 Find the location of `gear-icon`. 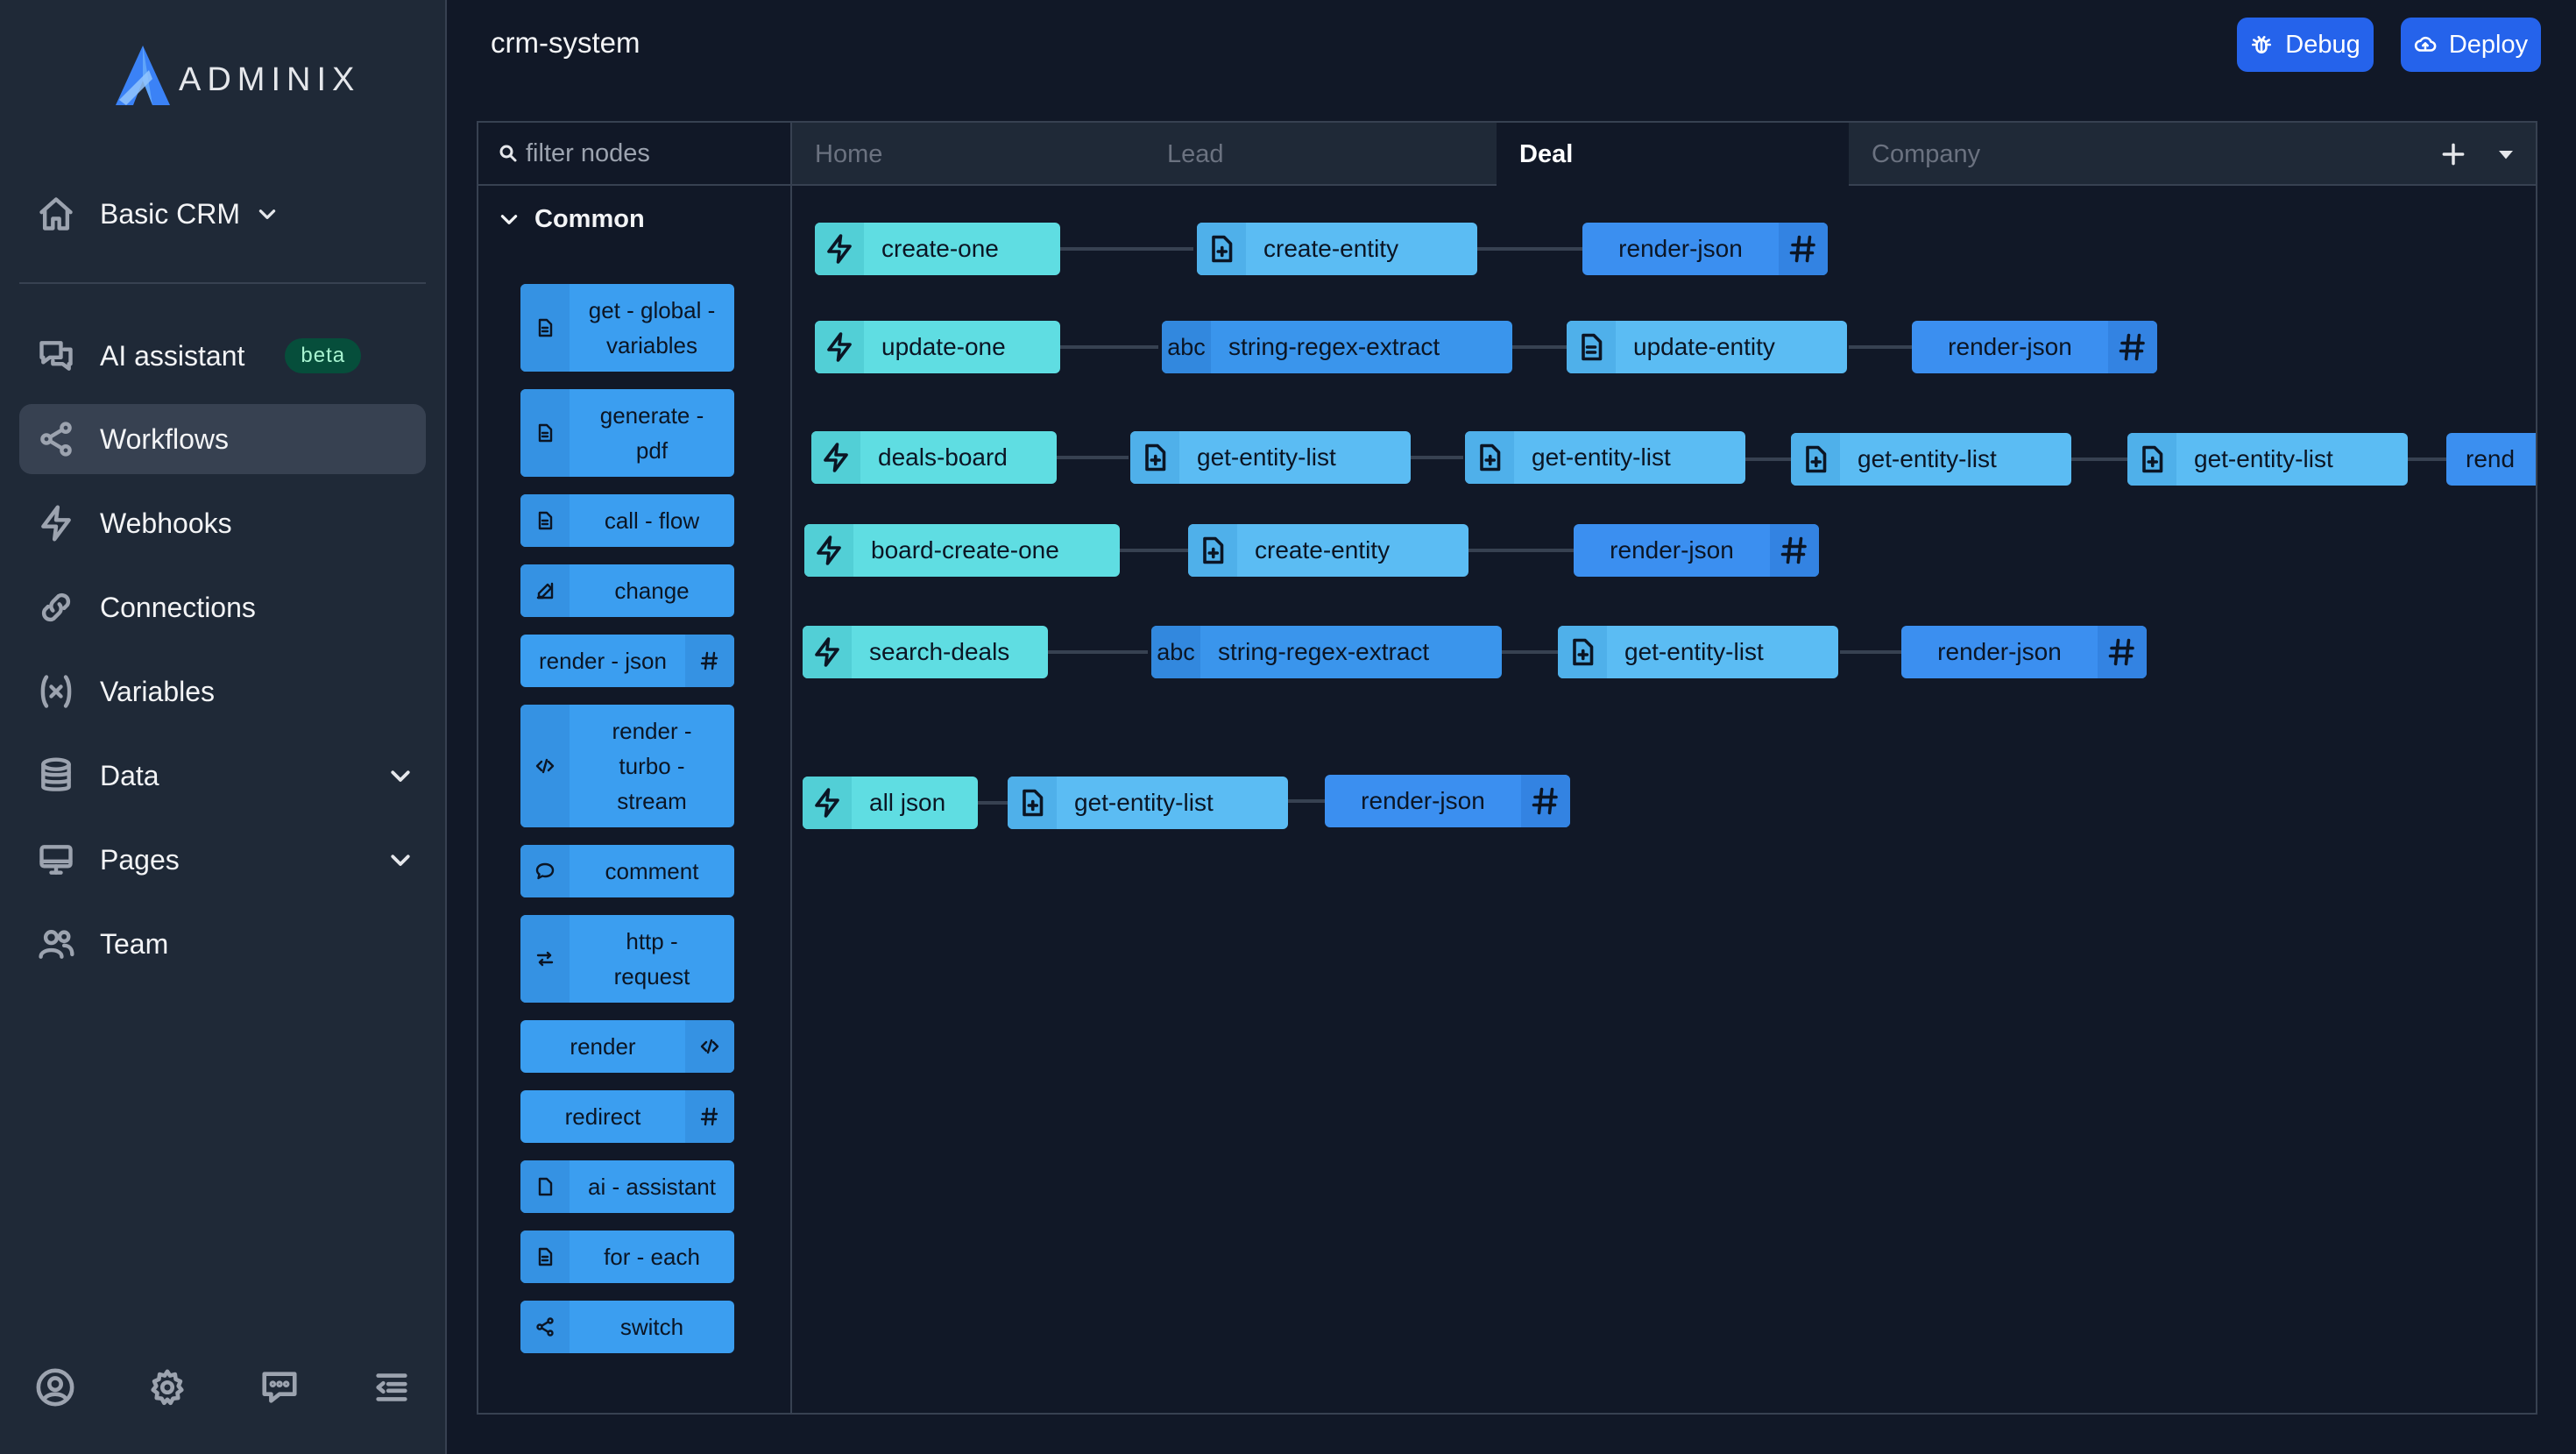

gear-icon is located at coordinates (167, 1387).